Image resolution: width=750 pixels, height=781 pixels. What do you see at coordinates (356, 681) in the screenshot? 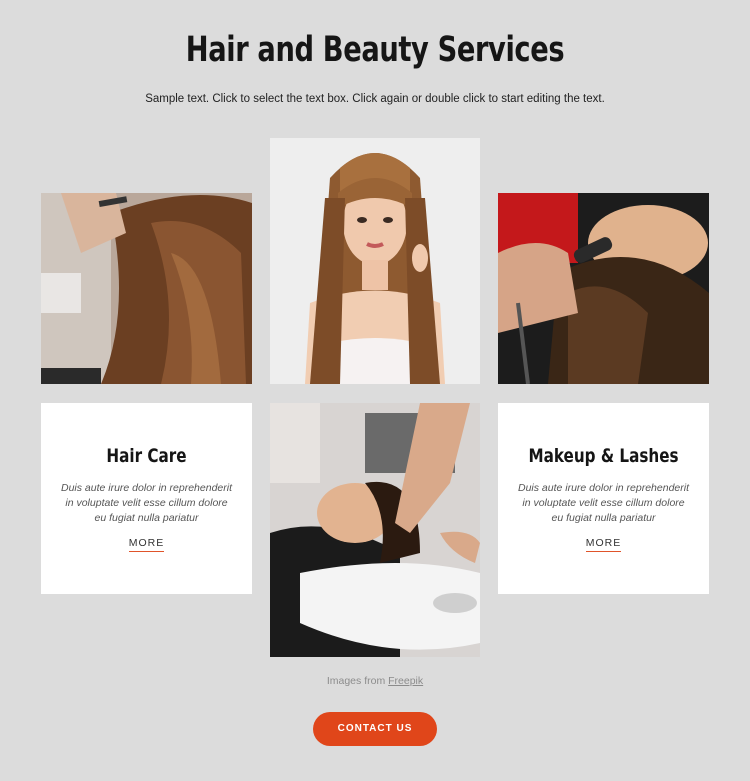
I see `credit-prefix: Images from` at bounding box center [356, 681].